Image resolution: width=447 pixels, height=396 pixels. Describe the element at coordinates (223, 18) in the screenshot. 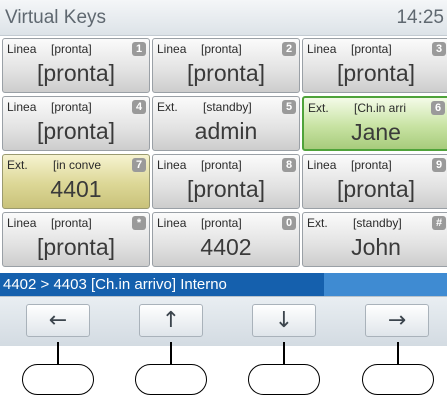

I see `title-bar: Virtual Keys 14:25` at that location.